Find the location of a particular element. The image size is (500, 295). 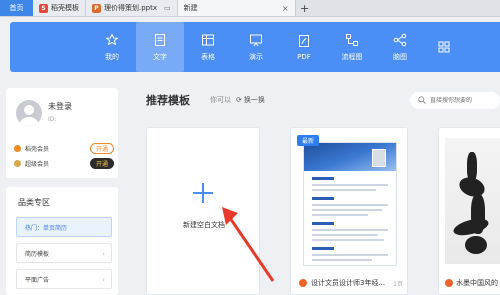

template-caption: 设计文员设计师3年经... 1页 is located at coordinates (351, 283).